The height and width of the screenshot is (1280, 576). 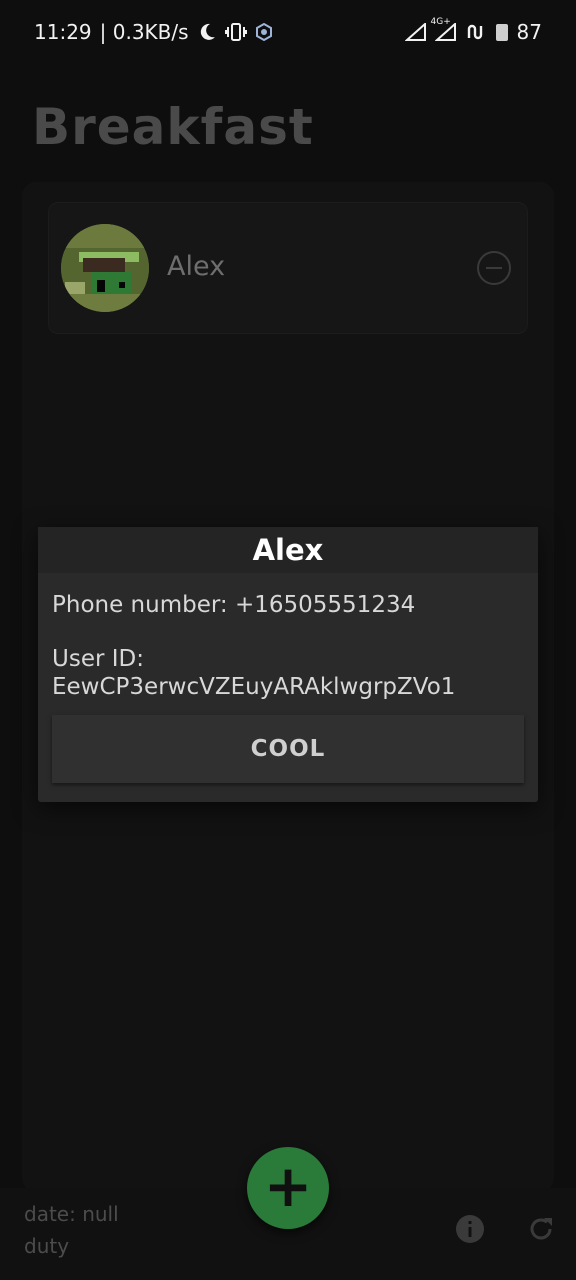 What do you see at coordinates (288, 749) in the screenshot?
I see `cool-button: COOL` at bounding box center [288, 749].